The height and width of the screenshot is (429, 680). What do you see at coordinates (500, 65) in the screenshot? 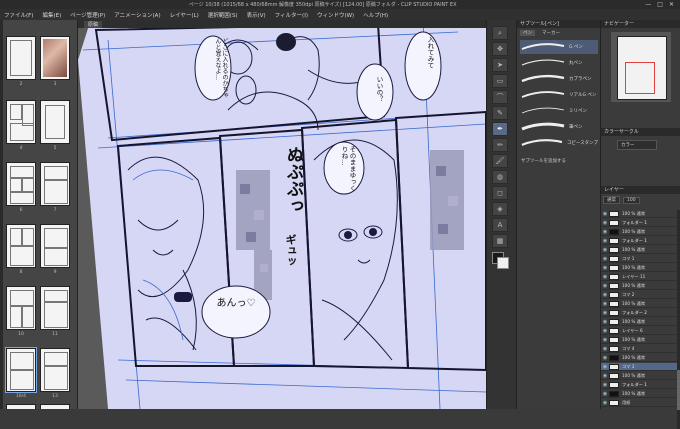
I see `operation-tool-icon: ➤` at bounding box center [500, 65].